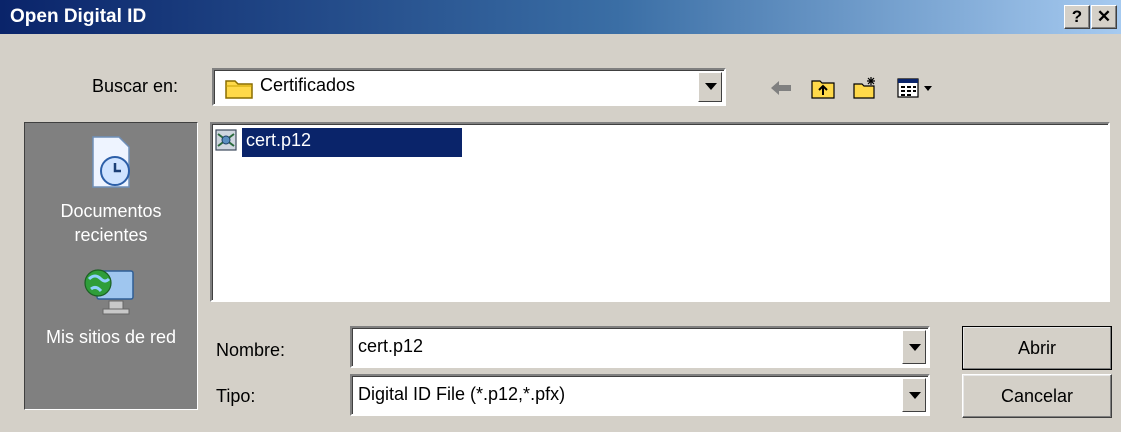  I want to click on filename-label: Nombre:, so click(251, 350).